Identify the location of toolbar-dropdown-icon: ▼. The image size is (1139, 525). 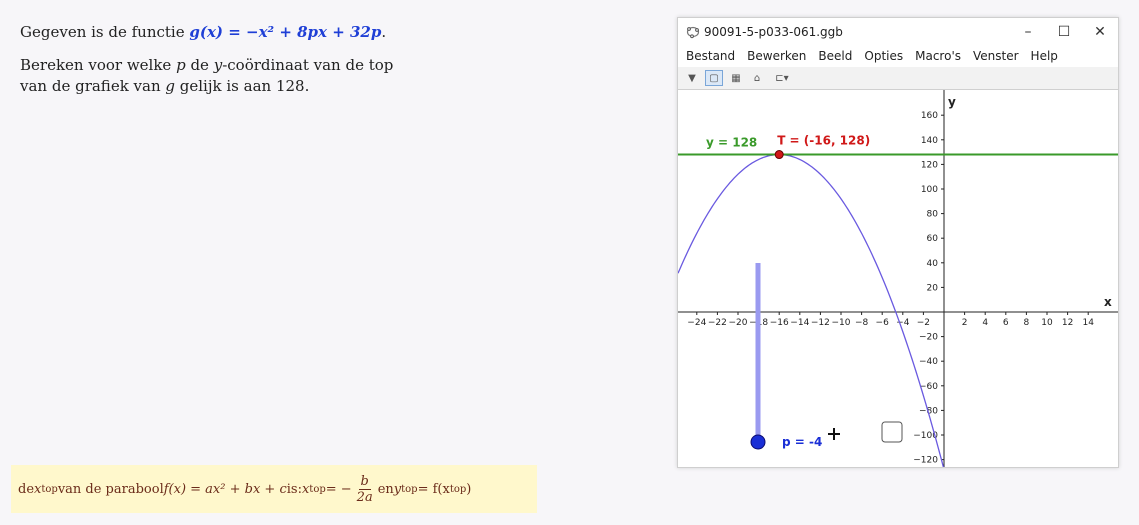
(692, 78).